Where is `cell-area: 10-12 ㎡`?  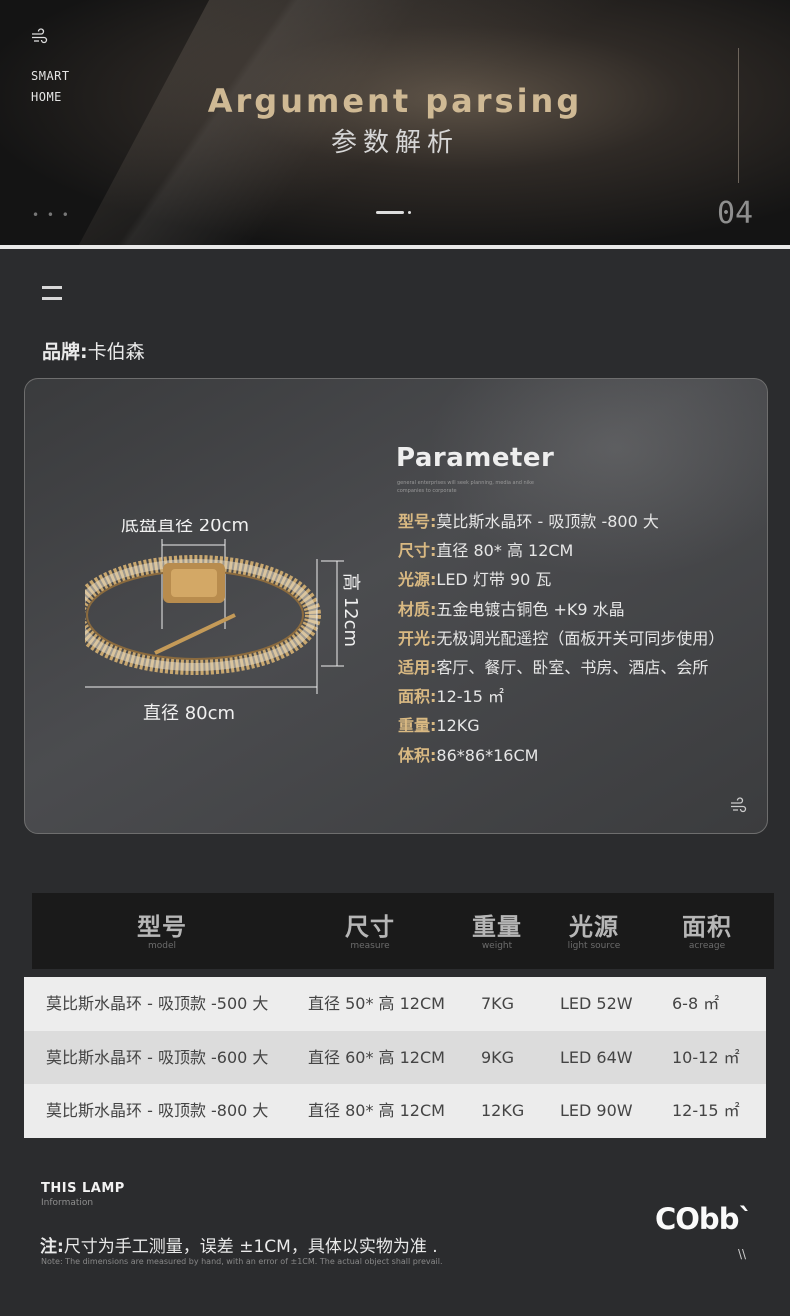 cell-area: 10-12 ㎡ is located at coordinates (706, 1057).